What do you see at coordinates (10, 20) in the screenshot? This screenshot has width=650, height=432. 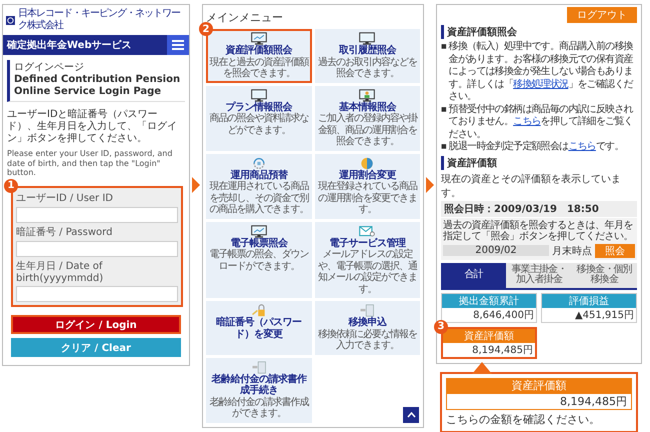 I see `logo-icon` at bounding box center [10, 20].